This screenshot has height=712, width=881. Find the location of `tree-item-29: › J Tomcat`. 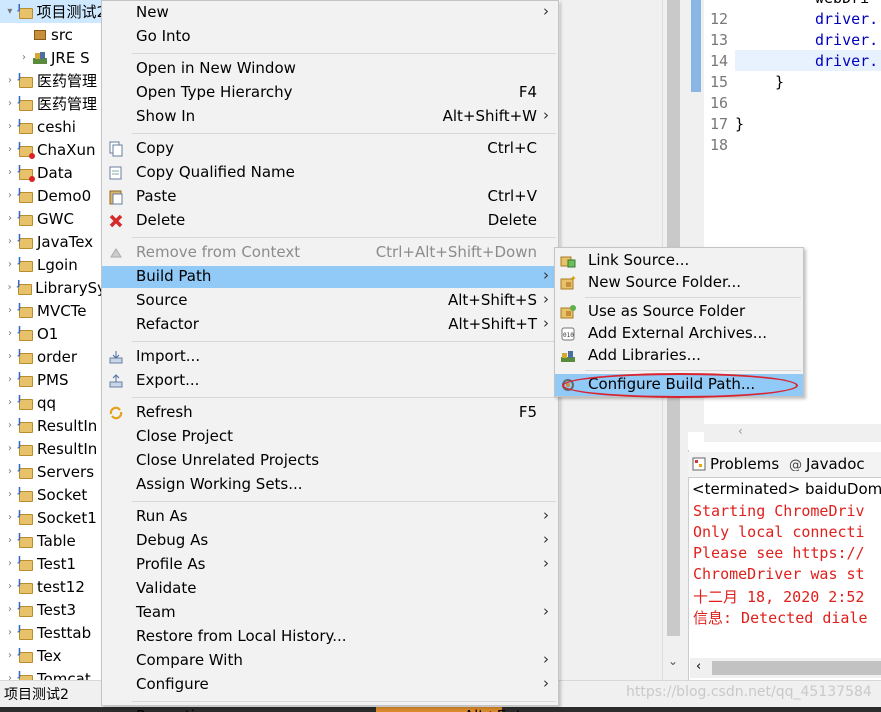

tree-item-29: › J Tomcat is located at coordinates (53, 673).